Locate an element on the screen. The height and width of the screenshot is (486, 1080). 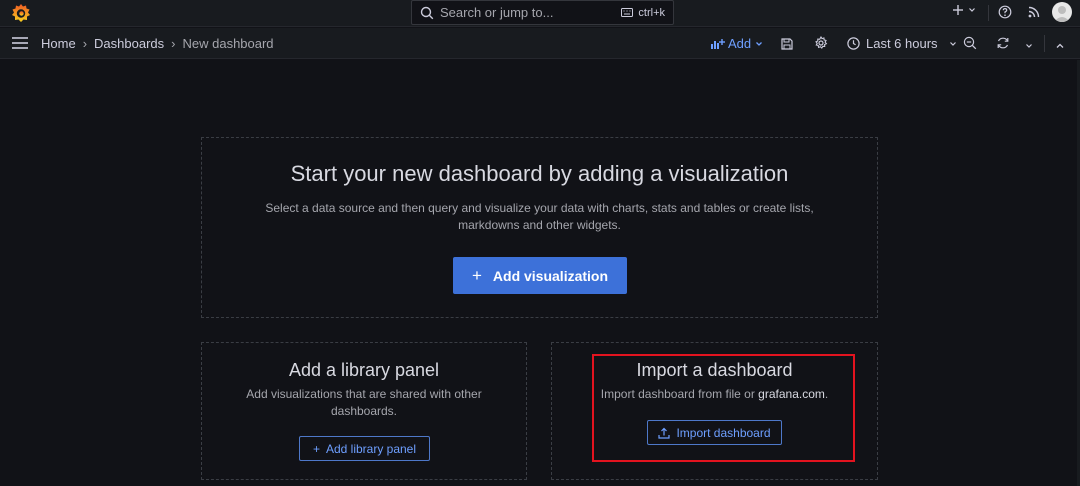
time-range-picker: Last 6 hours is located at coordinates (902, 43).